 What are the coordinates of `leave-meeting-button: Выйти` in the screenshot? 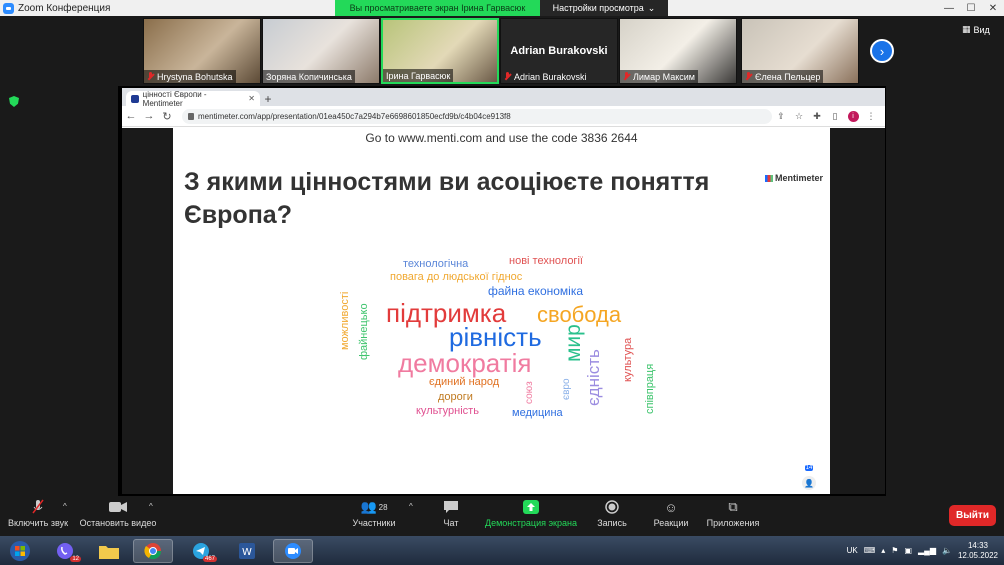 It's located at (972, 515).